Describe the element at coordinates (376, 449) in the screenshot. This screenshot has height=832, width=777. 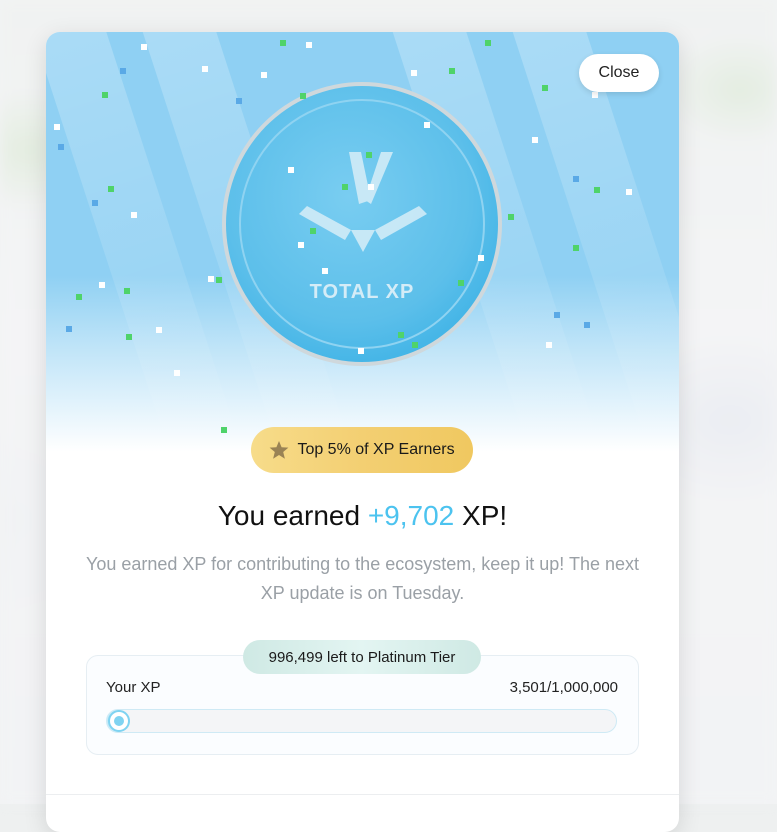
I see `badge-label: Top 5% of XP Earners` at that location.